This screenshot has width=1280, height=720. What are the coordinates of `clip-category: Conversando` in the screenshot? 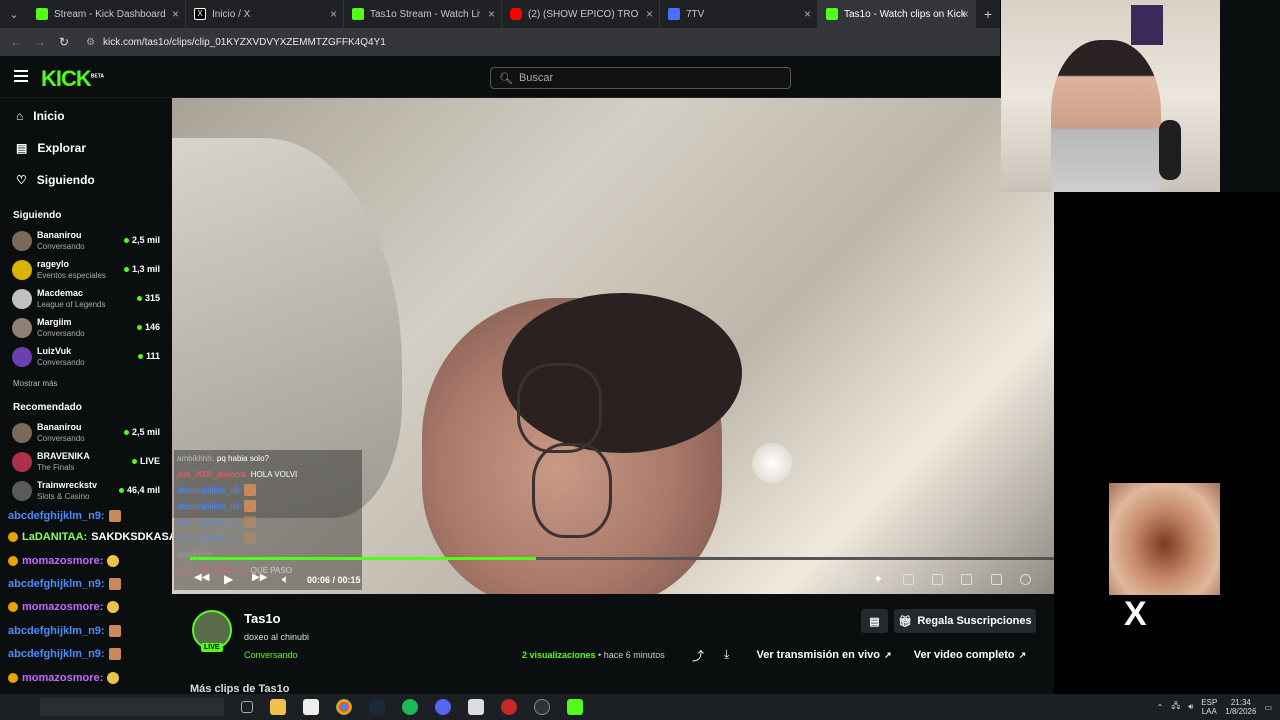 It's located at (271, 655).